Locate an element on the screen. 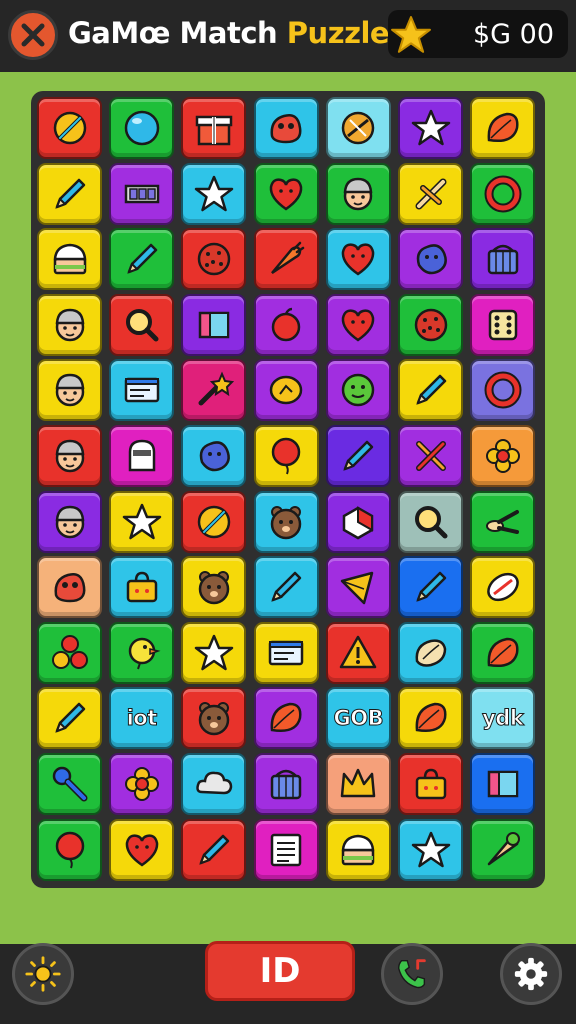  tile-r6-c6 is located at coordinates (430, 456).